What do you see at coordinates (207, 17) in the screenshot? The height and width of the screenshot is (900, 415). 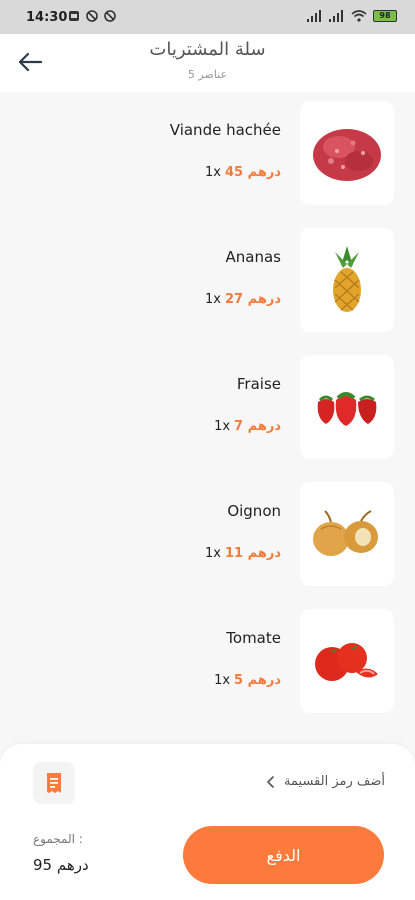 I see `status-bar: 14:30 98` at bounding box center [207, 17].